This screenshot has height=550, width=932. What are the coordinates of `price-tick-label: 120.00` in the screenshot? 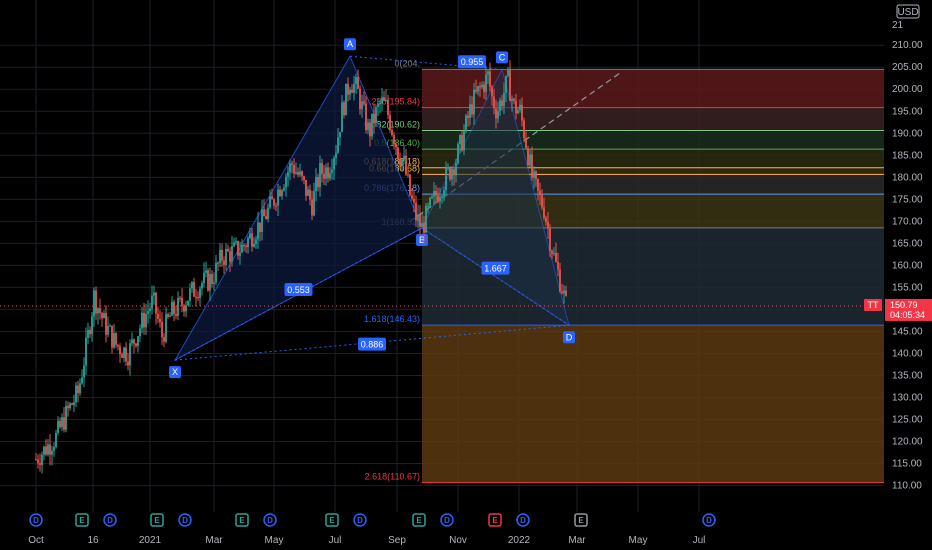 It's located at (907, 442).